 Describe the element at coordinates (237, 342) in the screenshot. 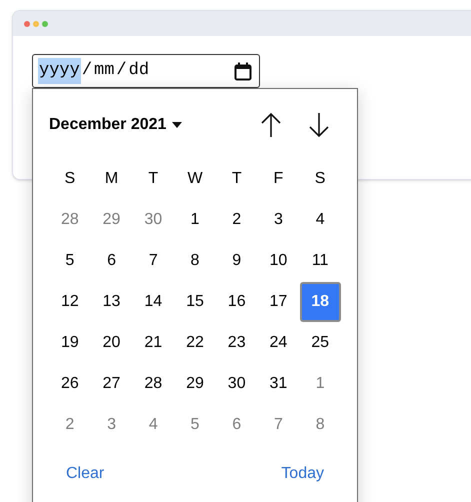

I see `day-cell: 23` at that location.